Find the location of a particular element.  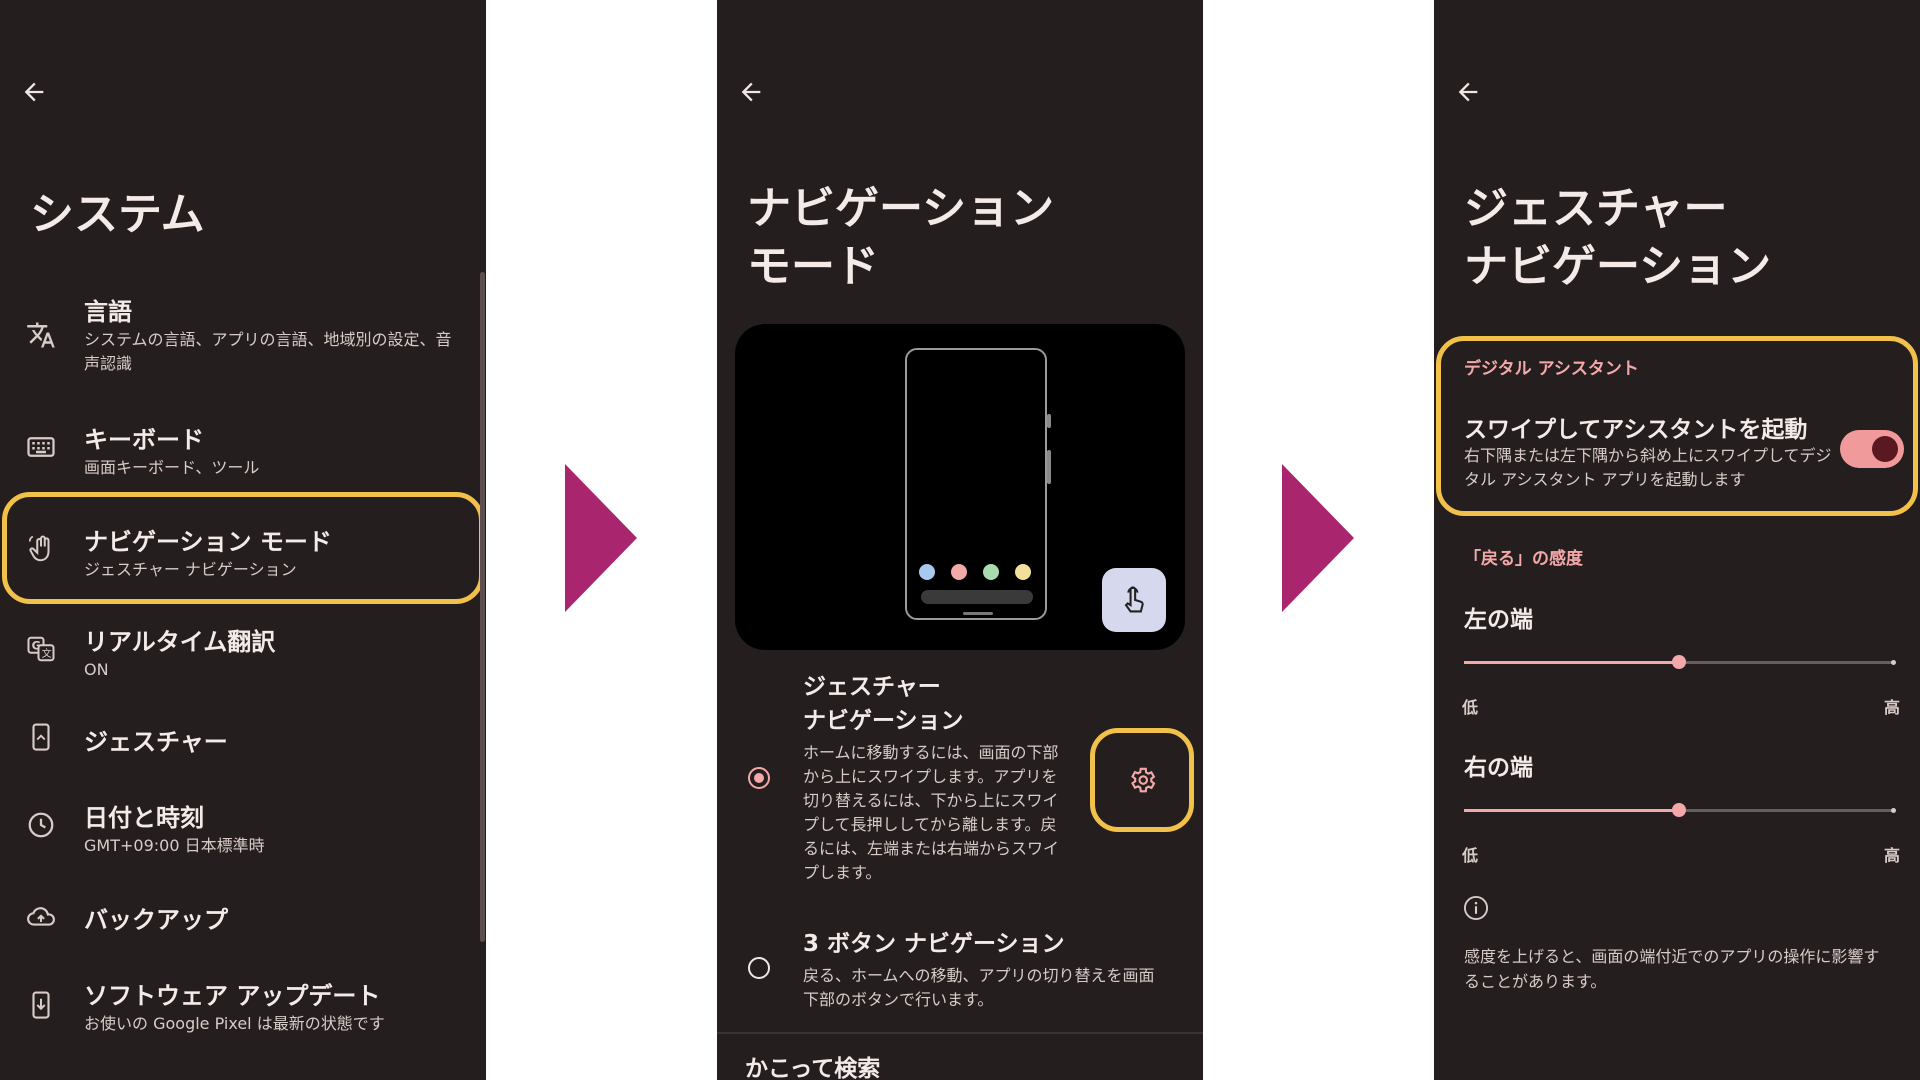

settings-item-title: リアルタイム翻訳 is located at coordinates (180, 642).